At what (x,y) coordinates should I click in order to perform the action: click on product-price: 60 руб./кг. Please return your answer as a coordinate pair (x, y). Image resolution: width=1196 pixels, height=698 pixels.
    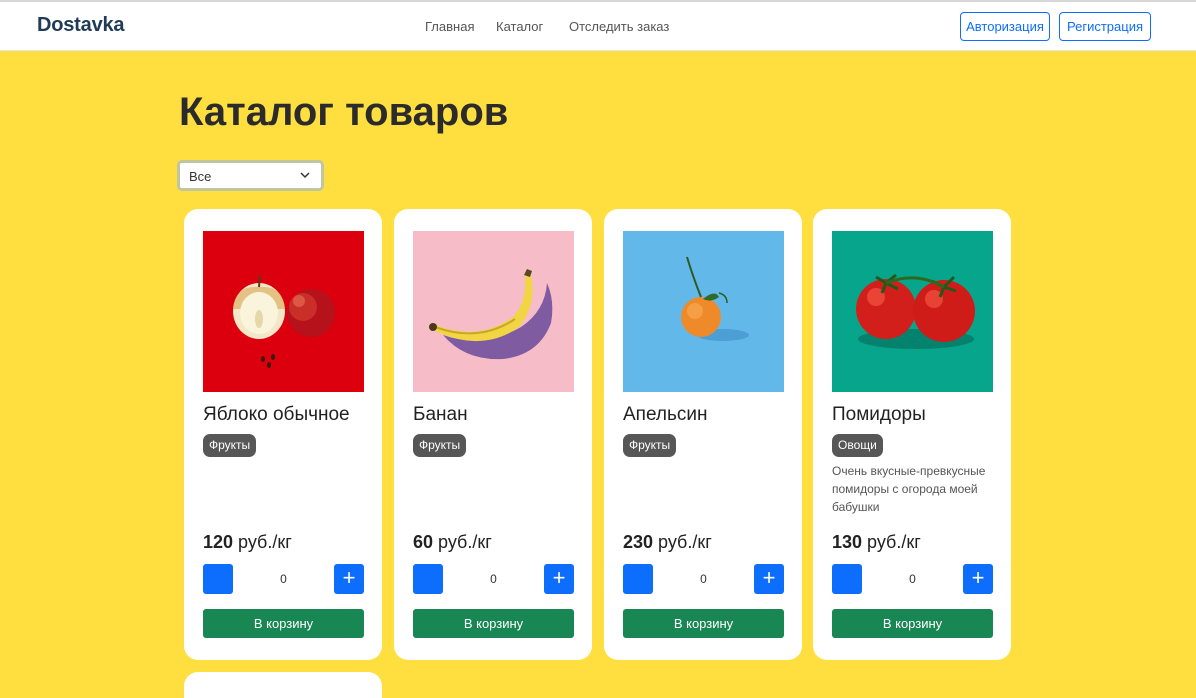
    Looking at the image, I should click on (452, 542).